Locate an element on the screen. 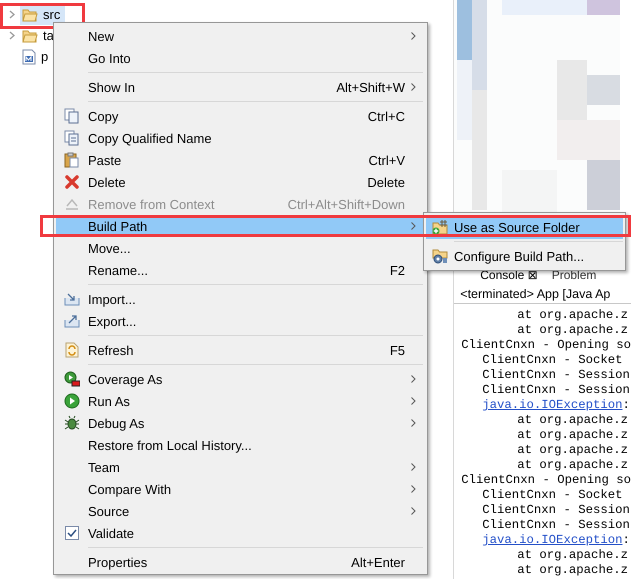  menu-item: Copy Qualified Name is located at coordinates (240, 138).